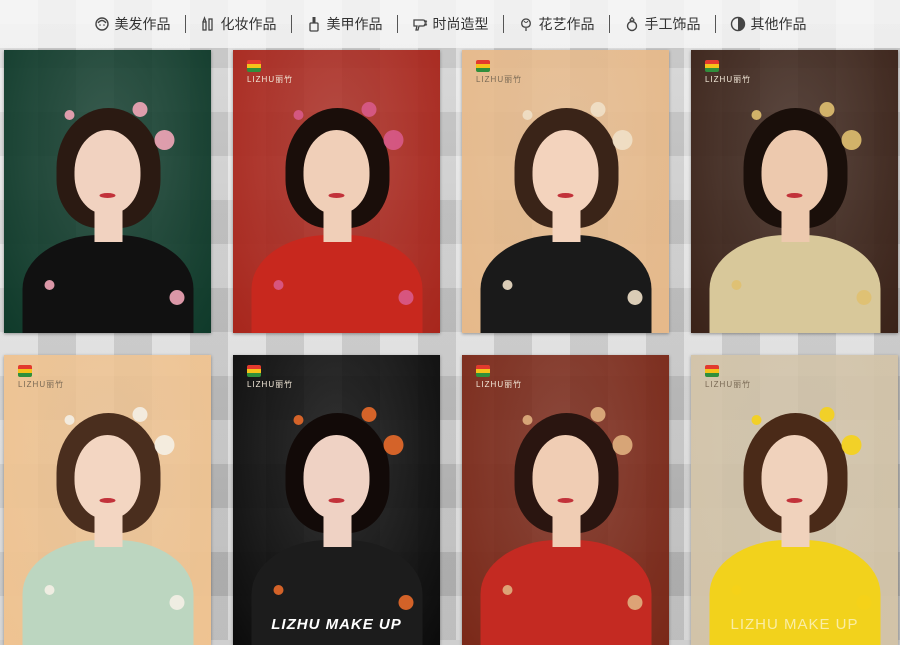 The height and width of the screenshot is (645, 900). Describe the element at coordinates (419, 25) in the screenshot. I see `hair-dryer-icon` at that location.